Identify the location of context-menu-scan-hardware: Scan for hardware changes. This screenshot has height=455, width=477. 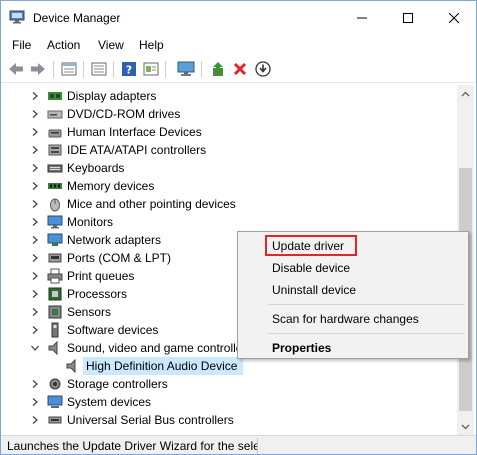
(345, 319).